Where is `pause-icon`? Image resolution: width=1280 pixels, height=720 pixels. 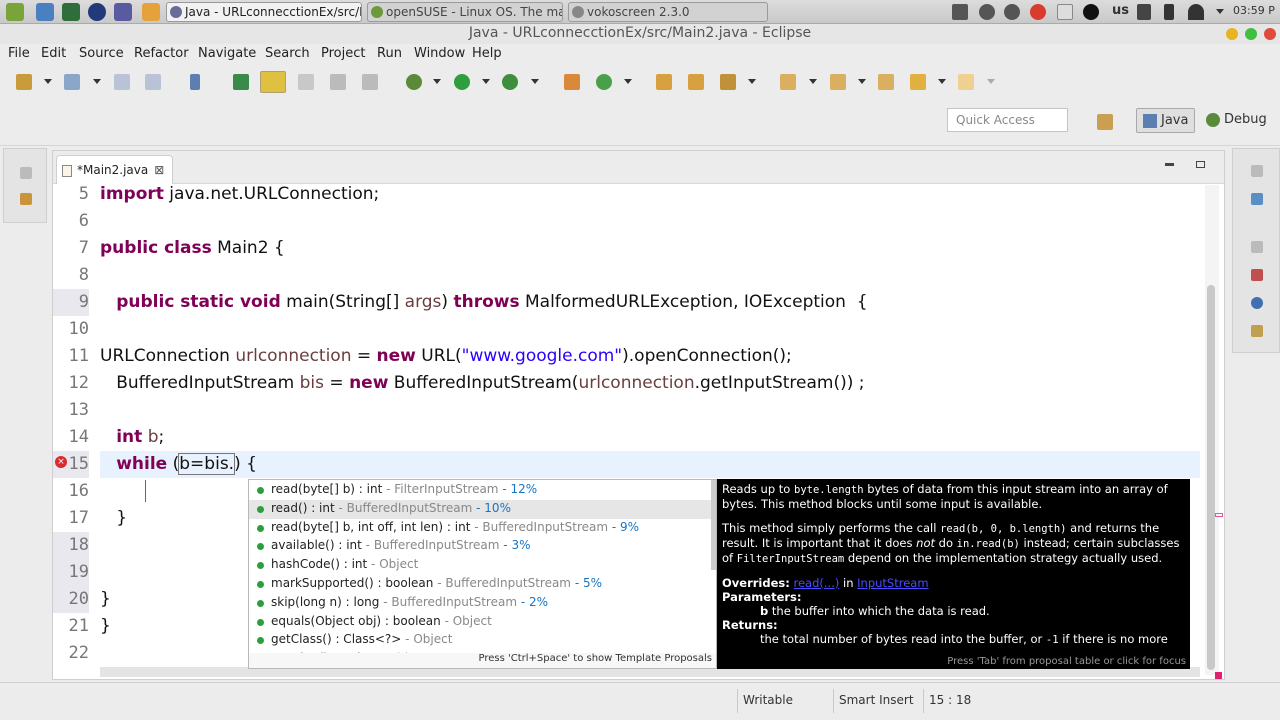
pause-icon is located at coordinates (1012, 12).